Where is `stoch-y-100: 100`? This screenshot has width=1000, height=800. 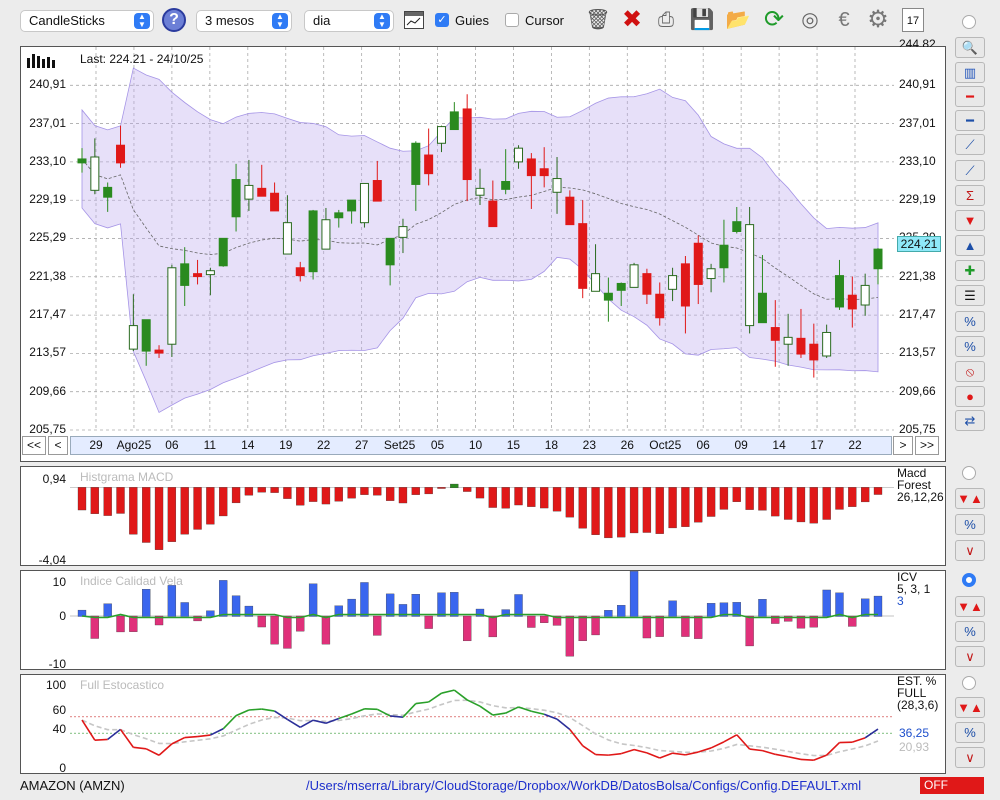
stoch-y-100: 100 is located at coordinates (55, 685).